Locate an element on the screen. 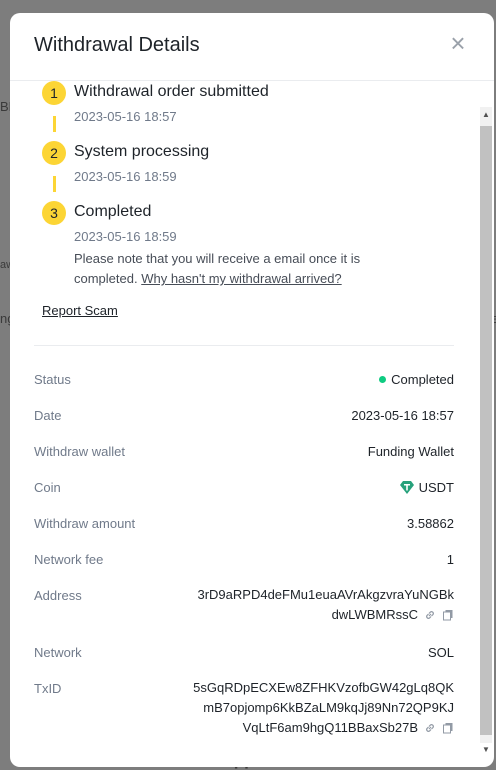 This screenshot has width=496, height=770. divider is located at coordinates (244, 345).